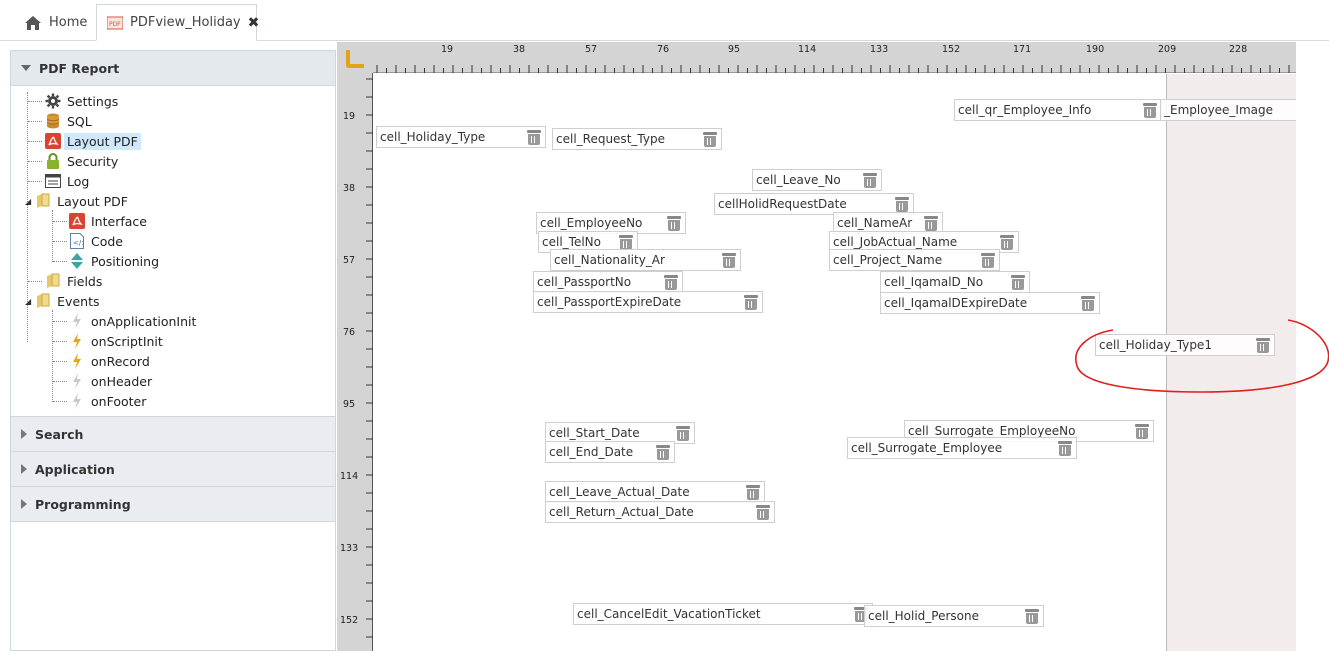 Image resolution: width=1329 pixels, height=651 pixels. I want to click on svg-text: PDF, so click(115, 24).